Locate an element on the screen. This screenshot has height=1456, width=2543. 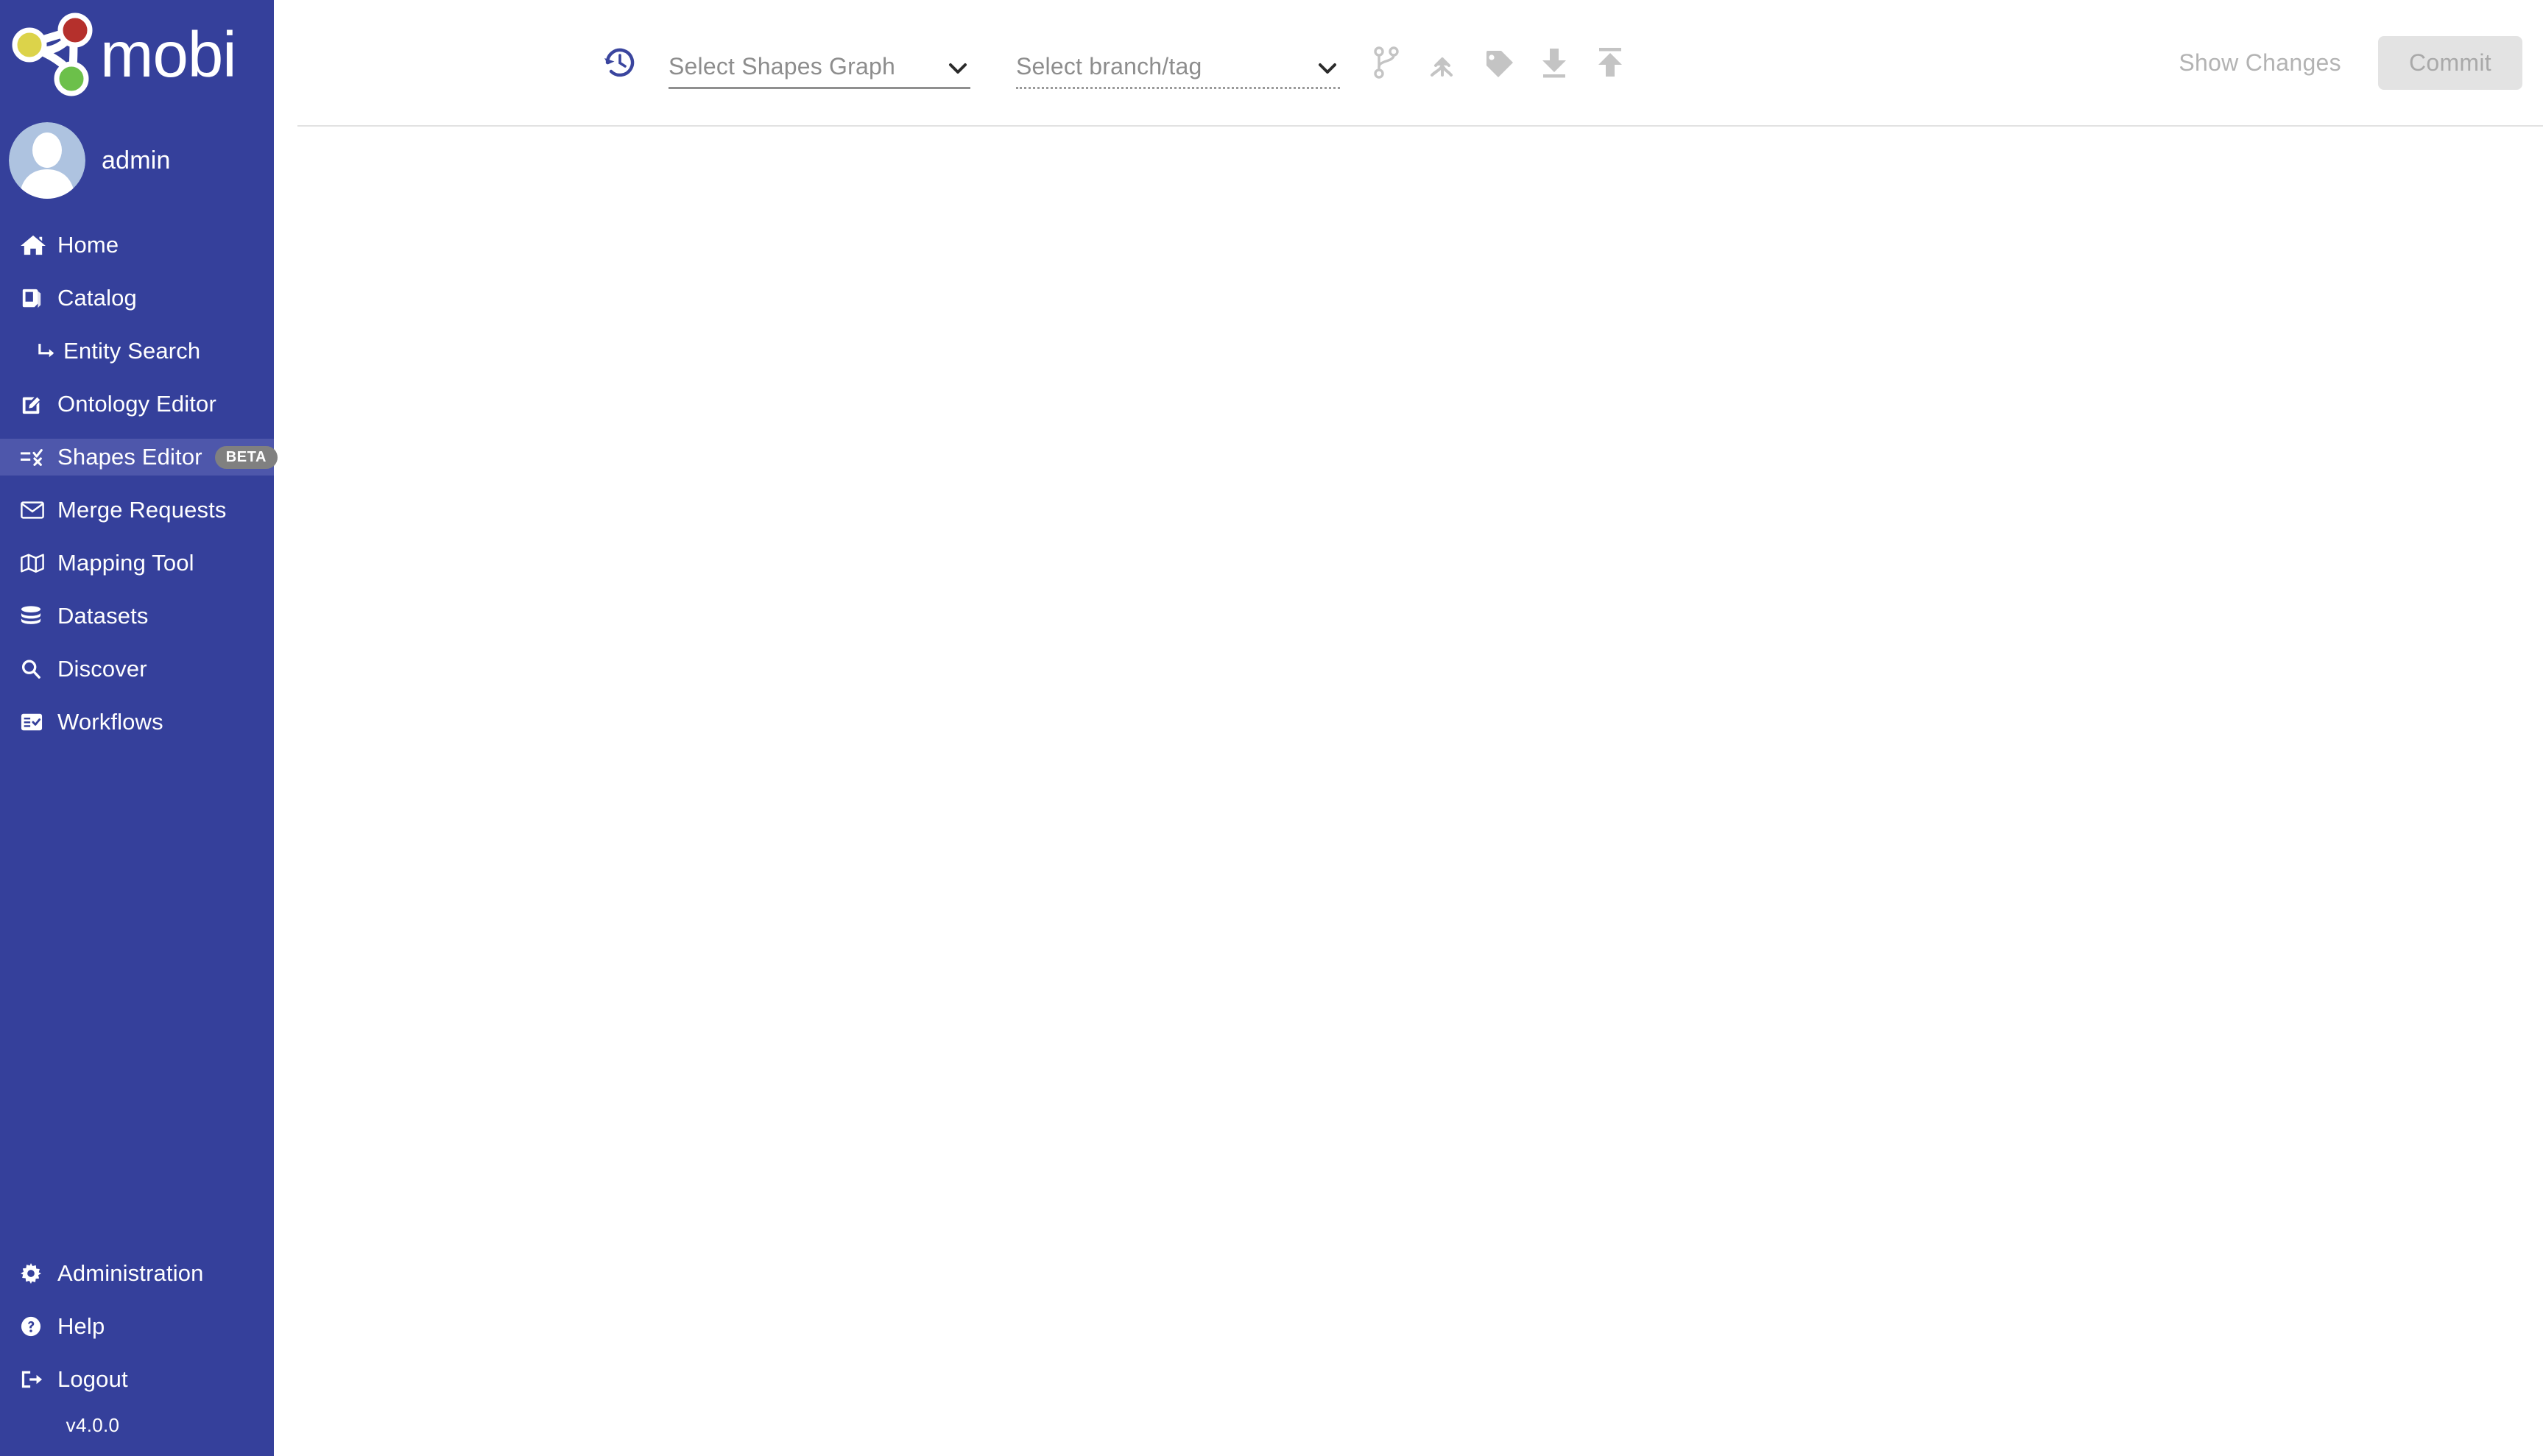
tag-icon is located at coordinates (1498, 62).